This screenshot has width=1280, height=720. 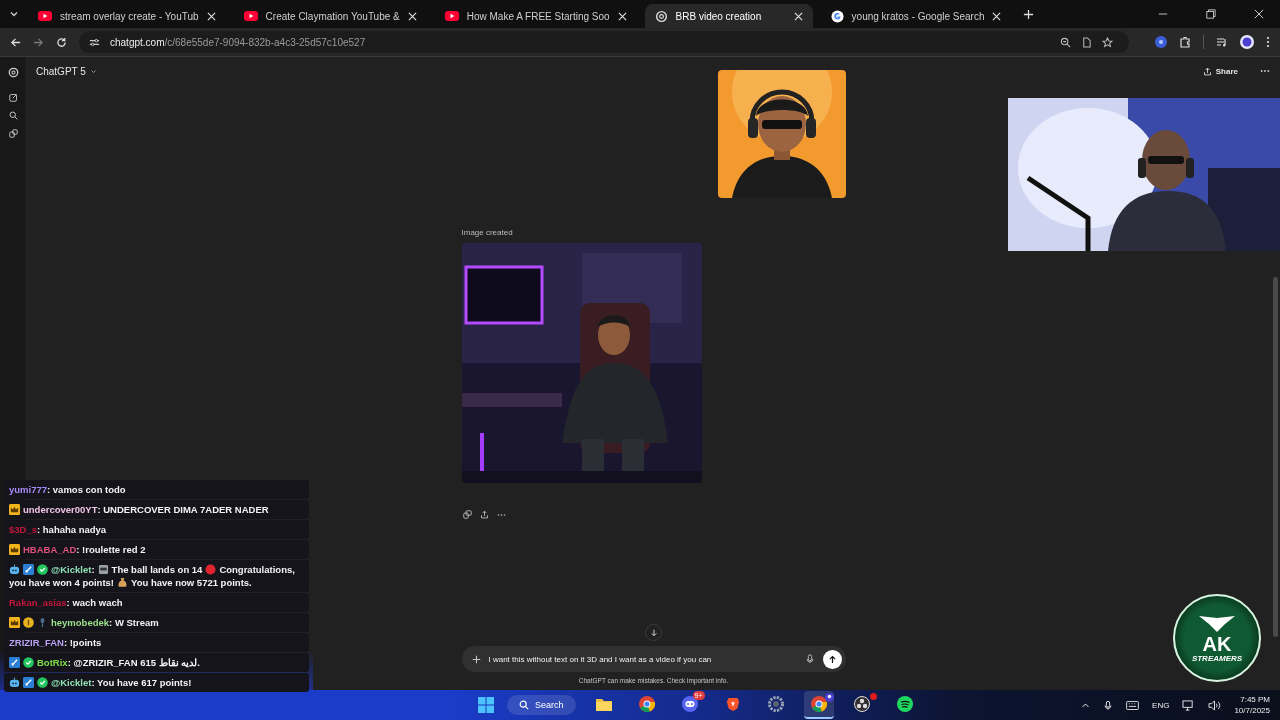 What do you see at coordinates (211, 569) in the screenshot?
I see `dot-icon` at bounding box center [211, 569].